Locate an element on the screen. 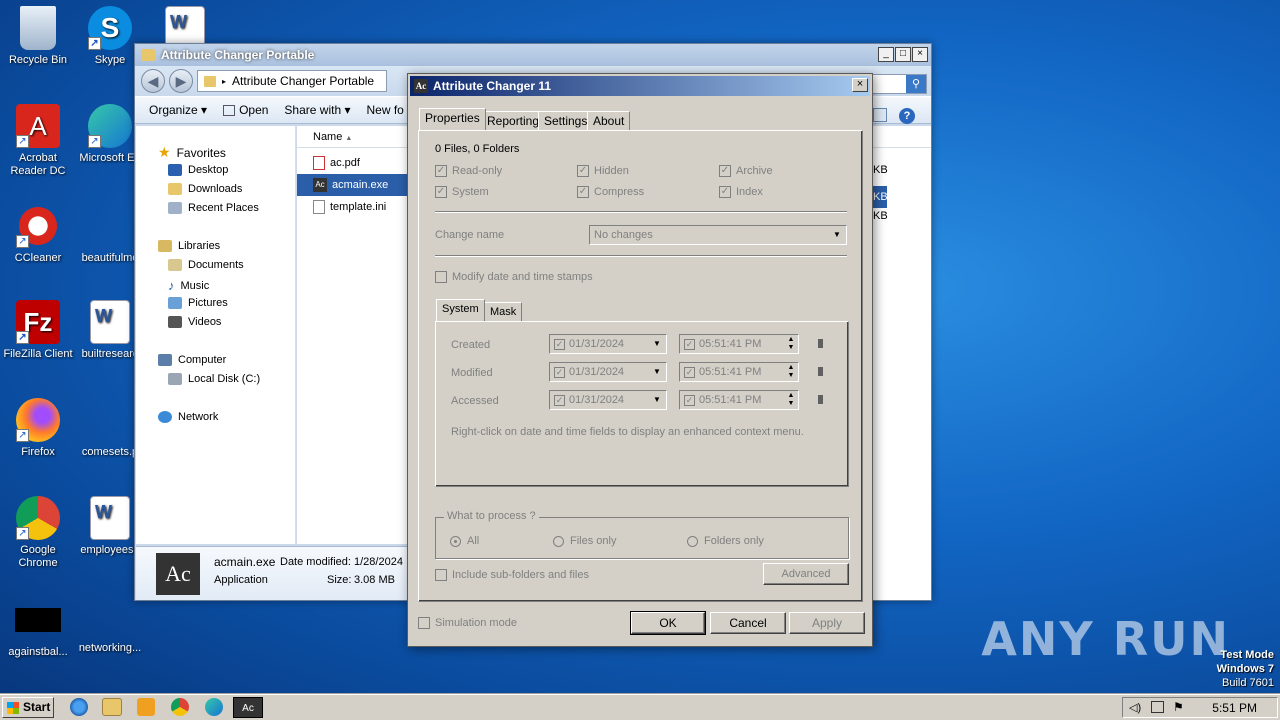  tab-settings: Settings is located at coordinates (566, 121).